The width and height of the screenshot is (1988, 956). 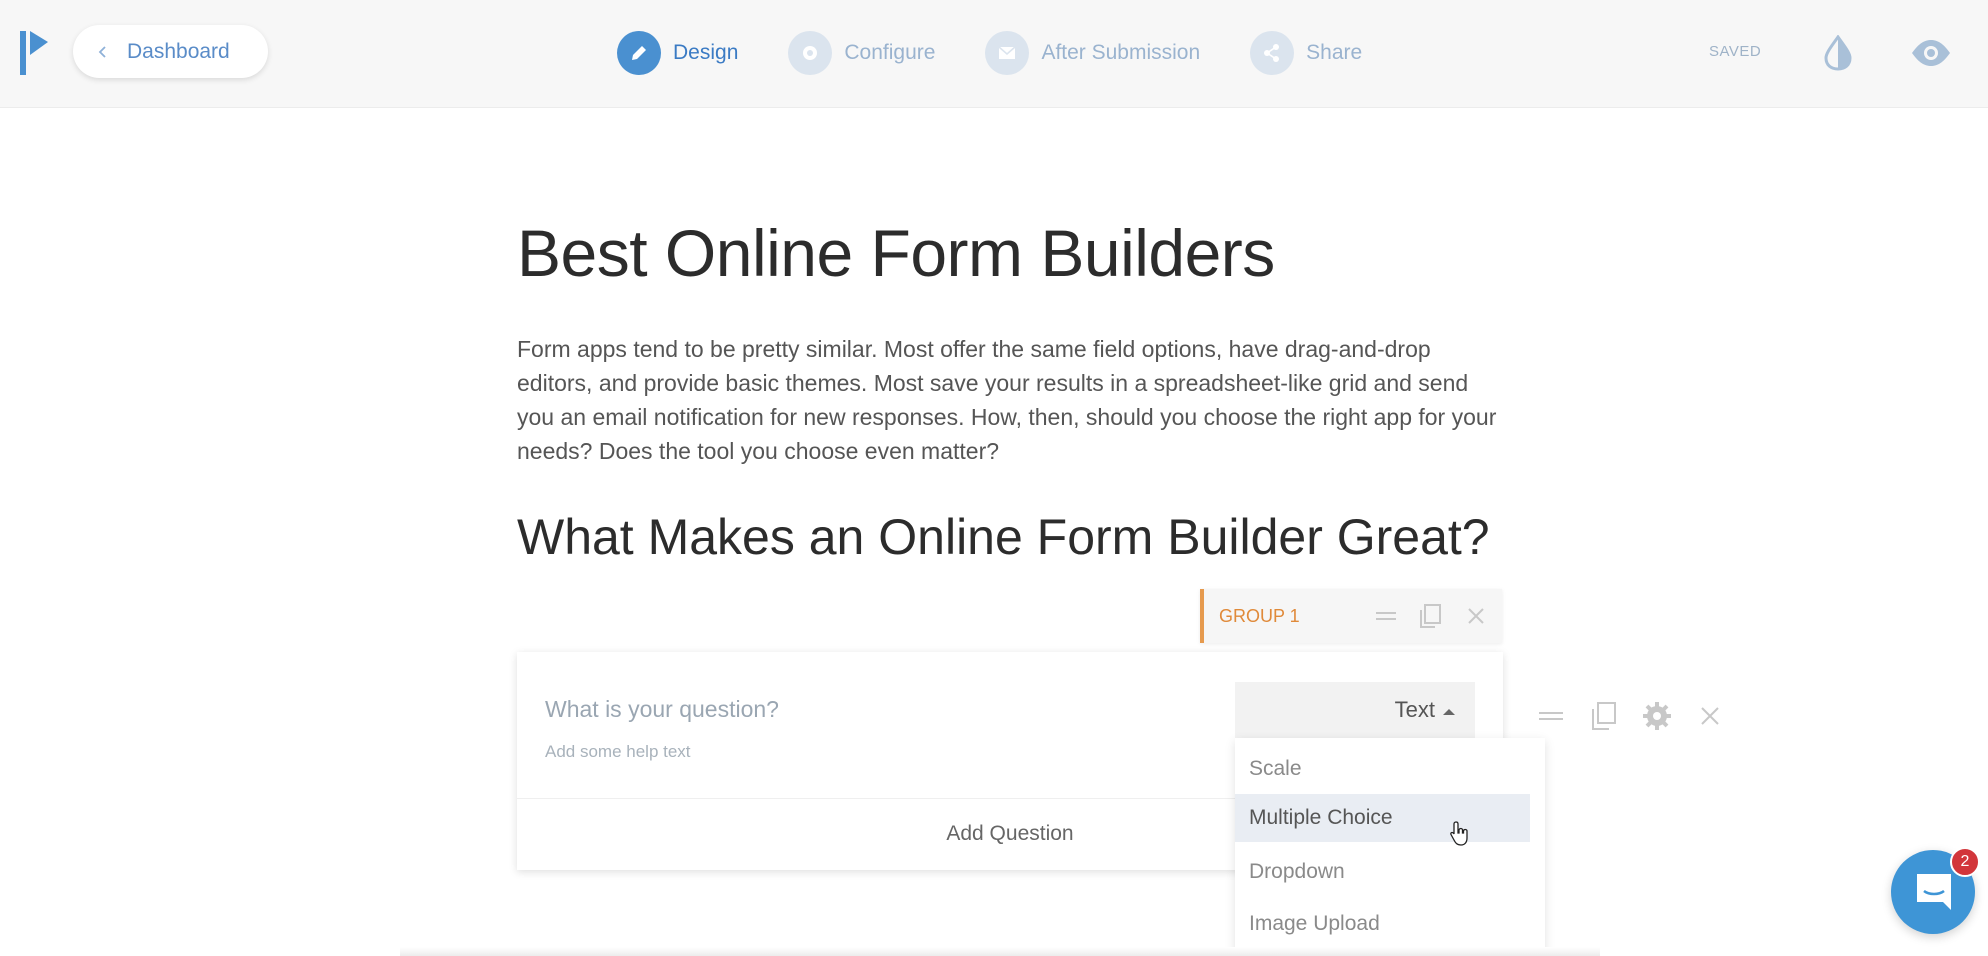 I want to click on group-label: GROUP 1, so click(x=1259, y=616).